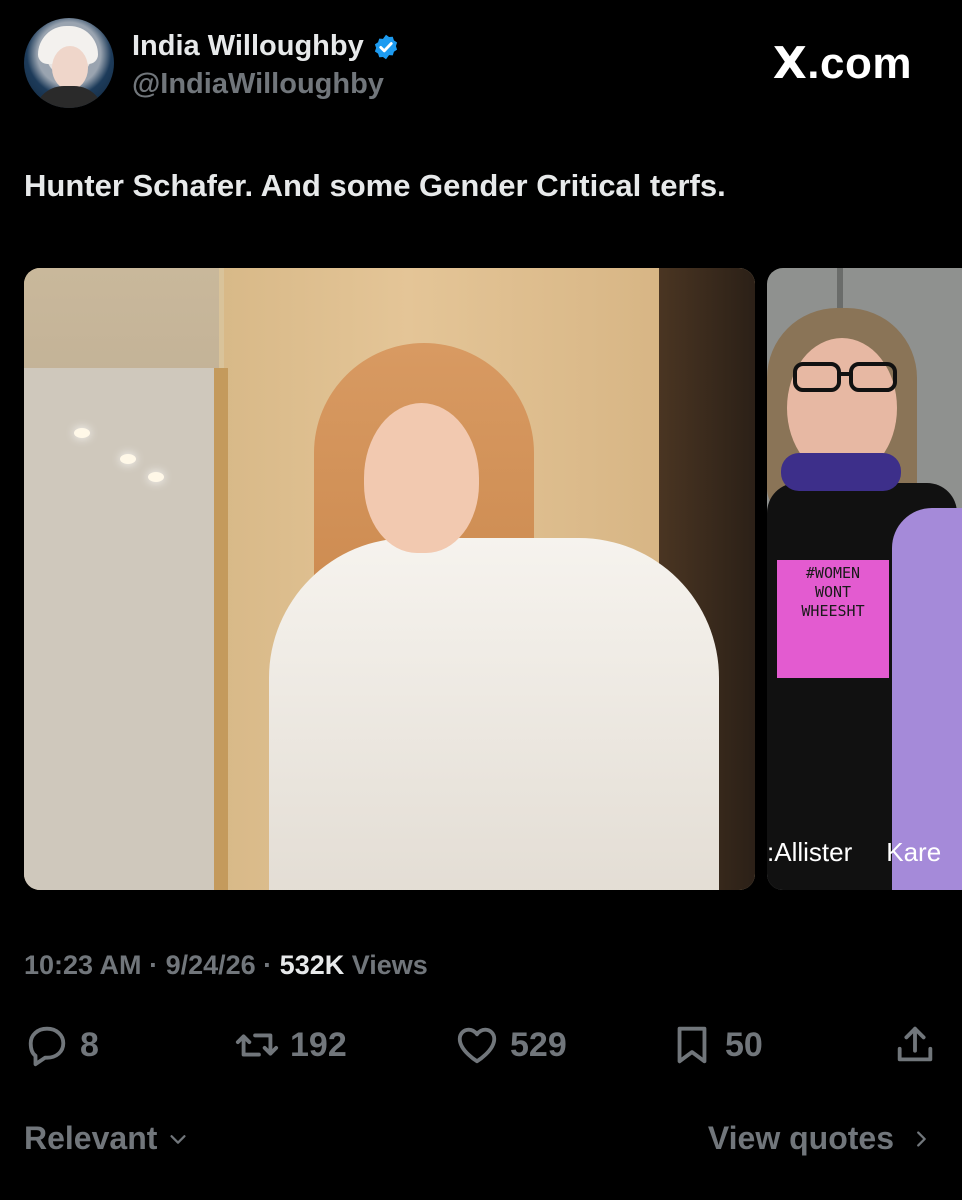  I want to click on views-count: 532K, so click(312, 965).